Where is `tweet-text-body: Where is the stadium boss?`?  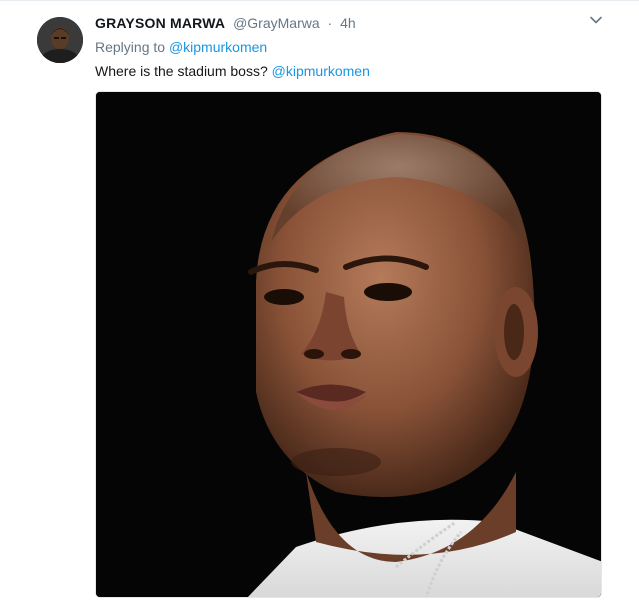 tweet-text-body: Where is the stadium boss? is located at coordinates (181, 71).